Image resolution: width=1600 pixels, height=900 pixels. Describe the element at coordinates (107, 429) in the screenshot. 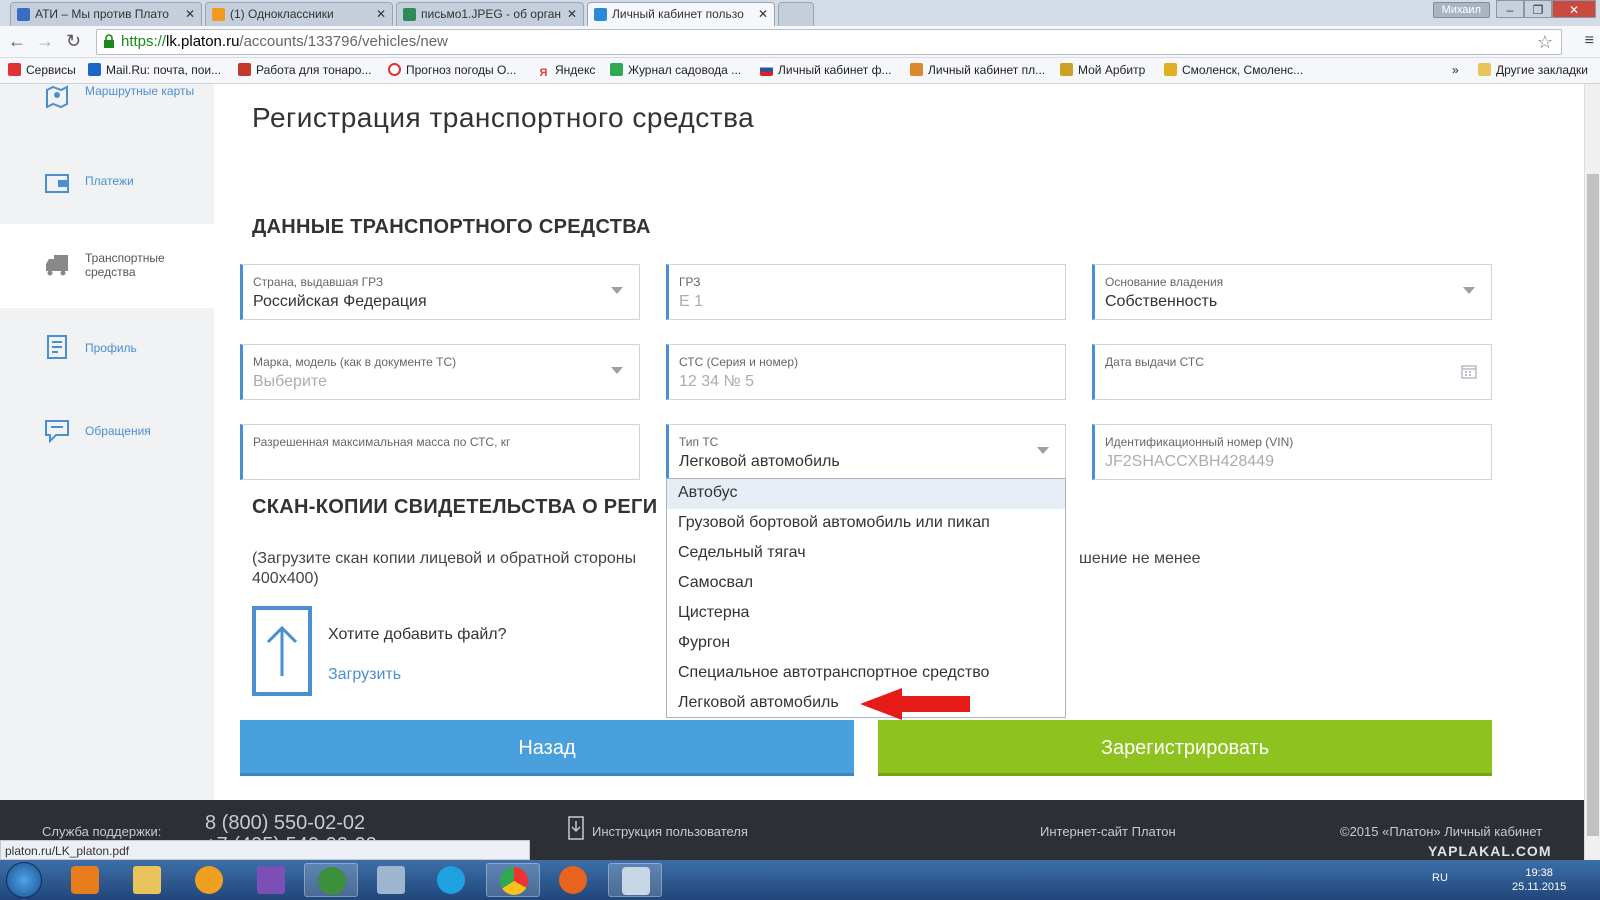

I see `sidebar-item-requests: Обращения` at that location.